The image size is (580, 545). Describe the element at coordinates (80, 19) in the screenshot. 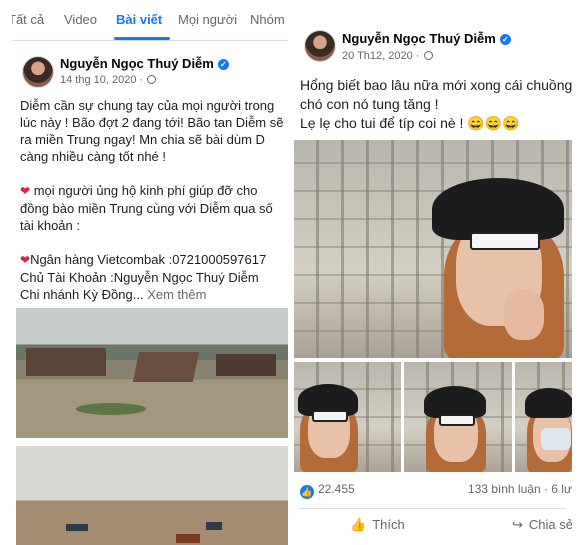

I see `tab-video: Video` at that location.